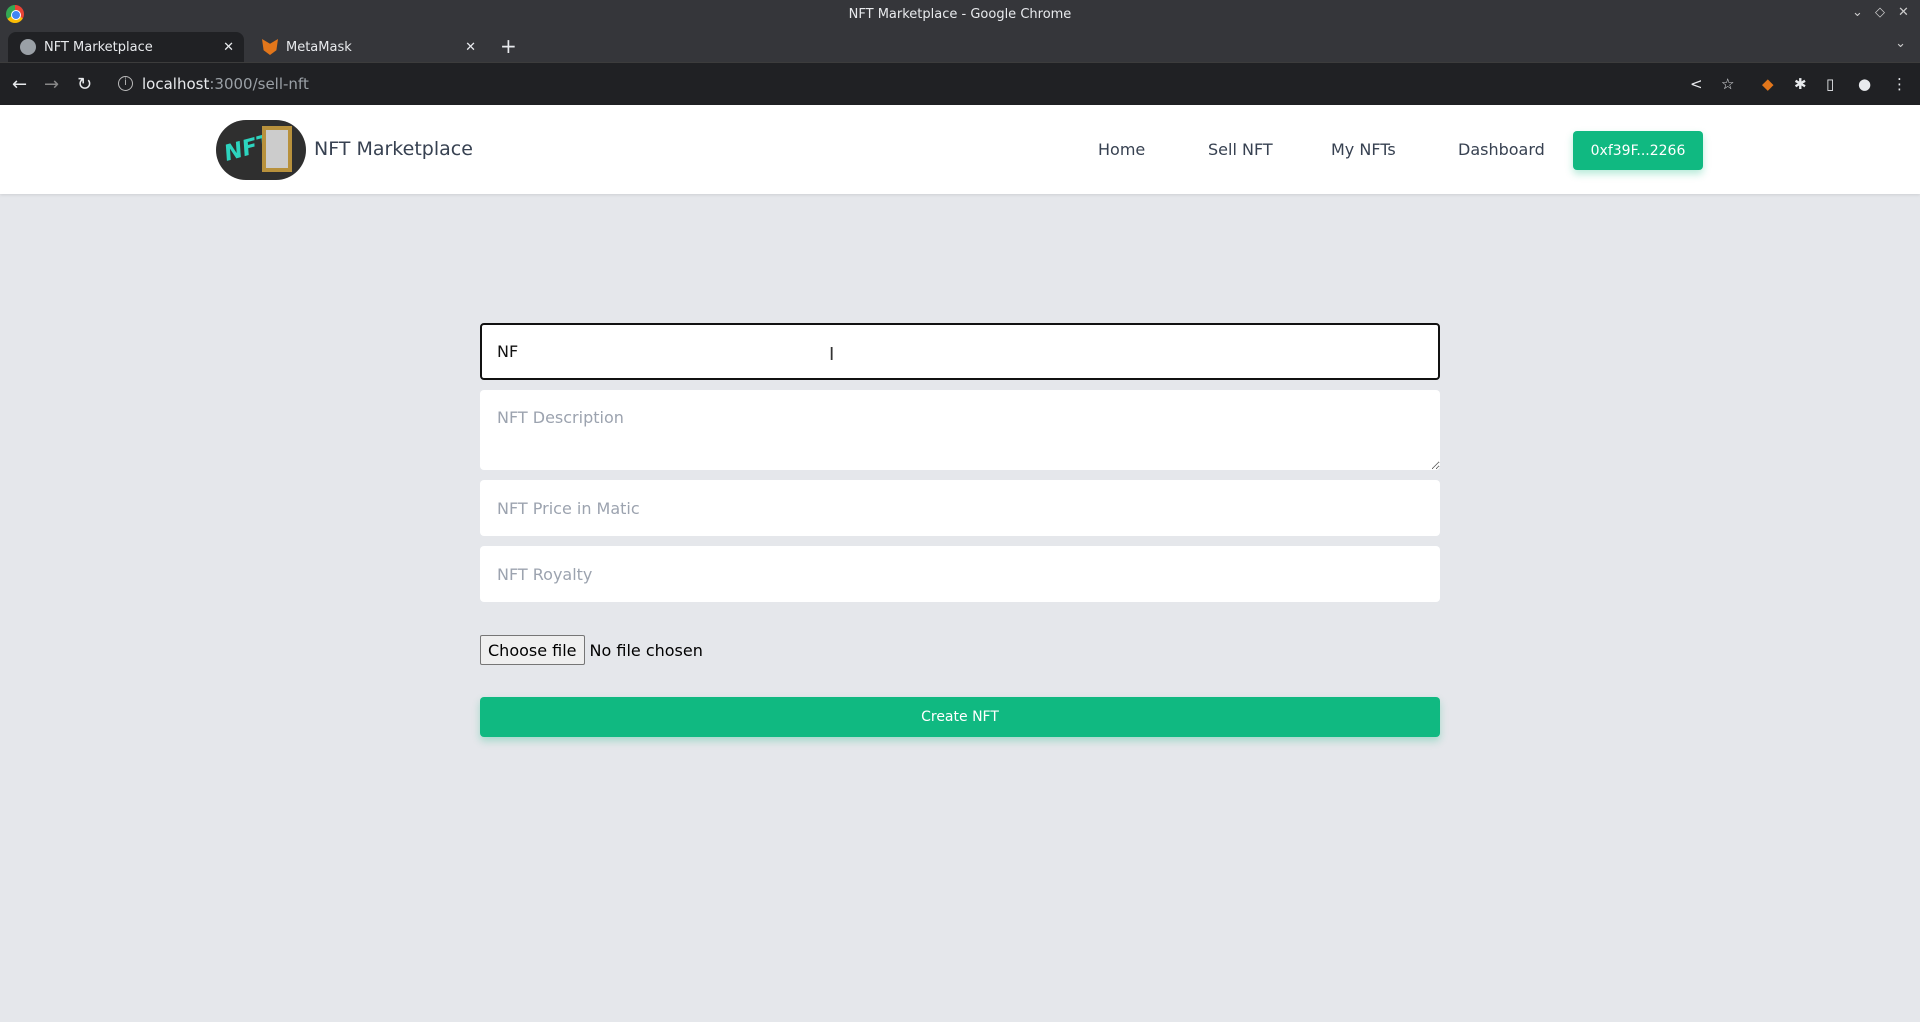 The height and width of the screenshot is (1022, 1920). I want to click on share-icon: <, so click(1696, 84).